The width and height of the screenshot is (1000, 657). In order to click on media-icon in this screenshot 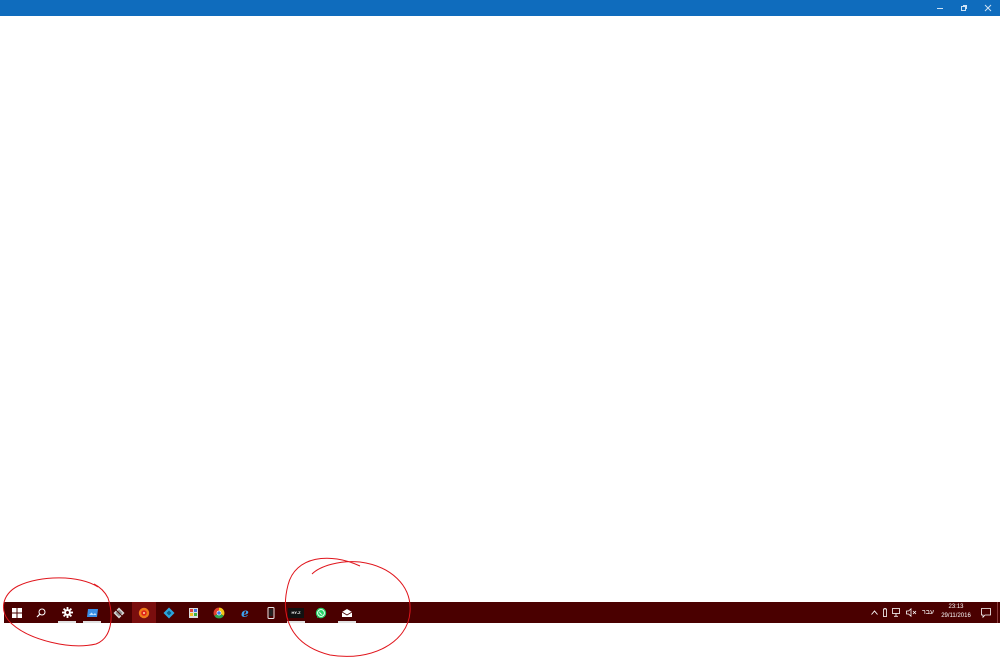, I will do `click(144, 612)`.